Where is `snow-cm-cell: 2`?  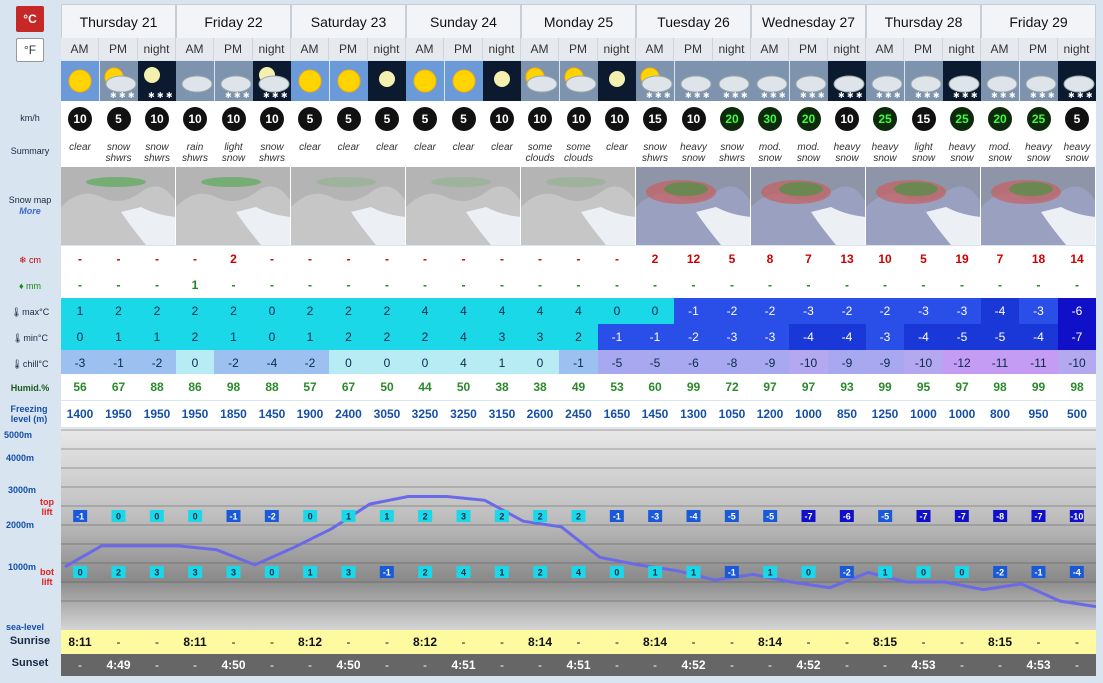
snow-cm-cell: 2 is located at coordinates (655, 259).